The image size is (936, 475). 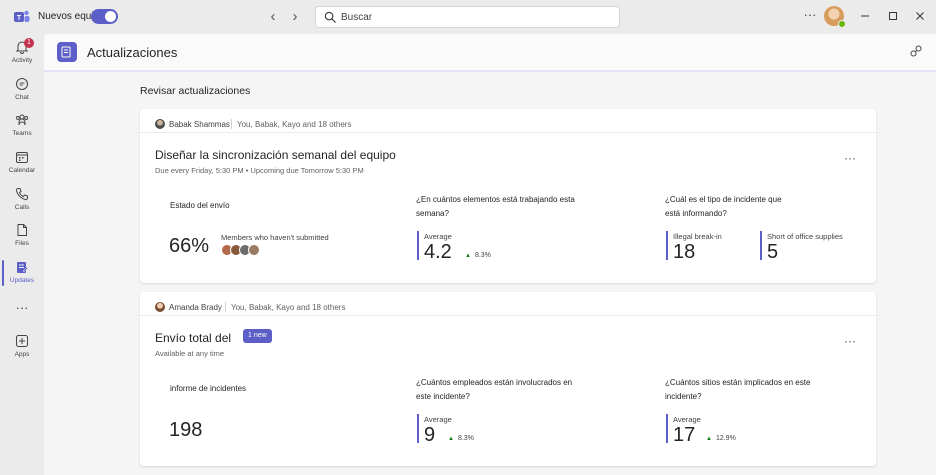 I want to click on title-bar: T Nuevos equipos ‹ › ···, so click(x=468, y=17).